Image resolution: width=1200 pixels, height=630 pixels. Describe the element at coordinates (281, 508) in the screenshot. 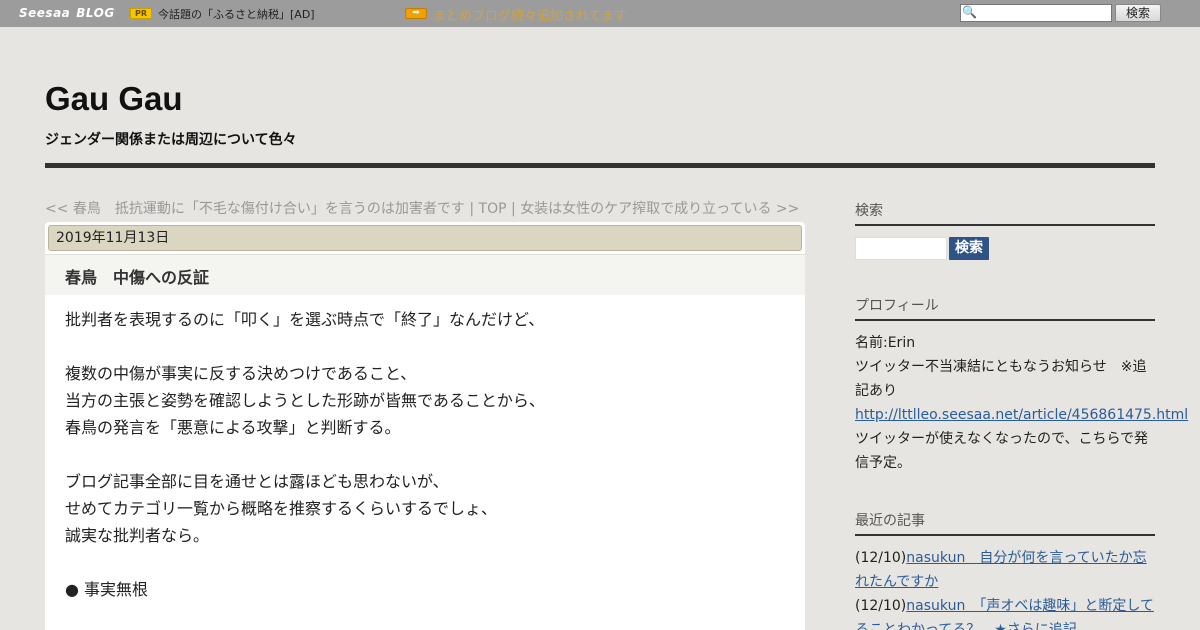

I see `article-line: せめてカテゴリ一覧から概略を推察するくらいするでしょ、` at that location.